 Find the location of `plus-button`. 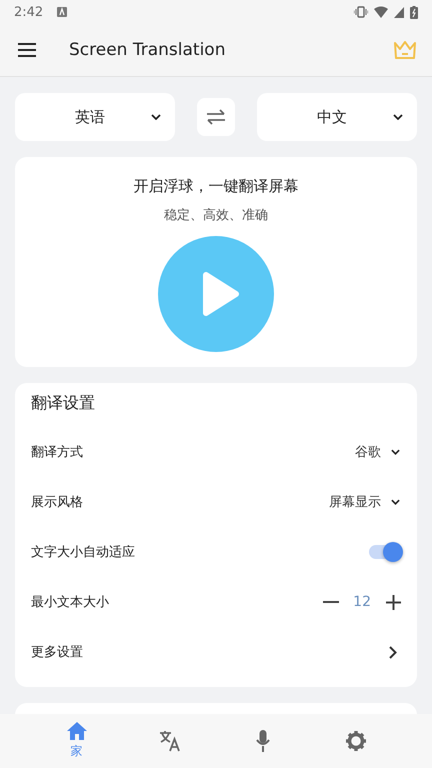

plus-button is located at coordinates (393, 602).